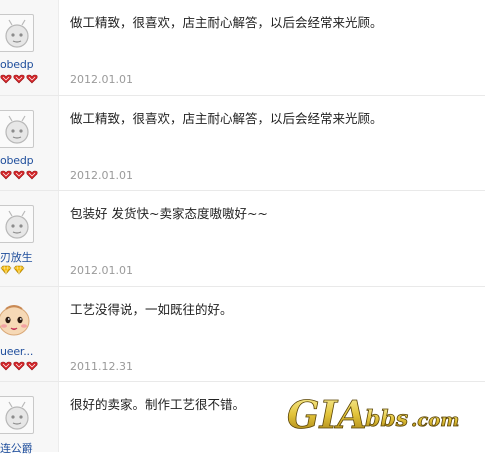 This screenshot has width=485, height=456. What do you see at coordinates (151, 309) in the screenshot?
I see `review-comment: 工艺没得说，一如既往的好。` at bounding box center [151, 309].